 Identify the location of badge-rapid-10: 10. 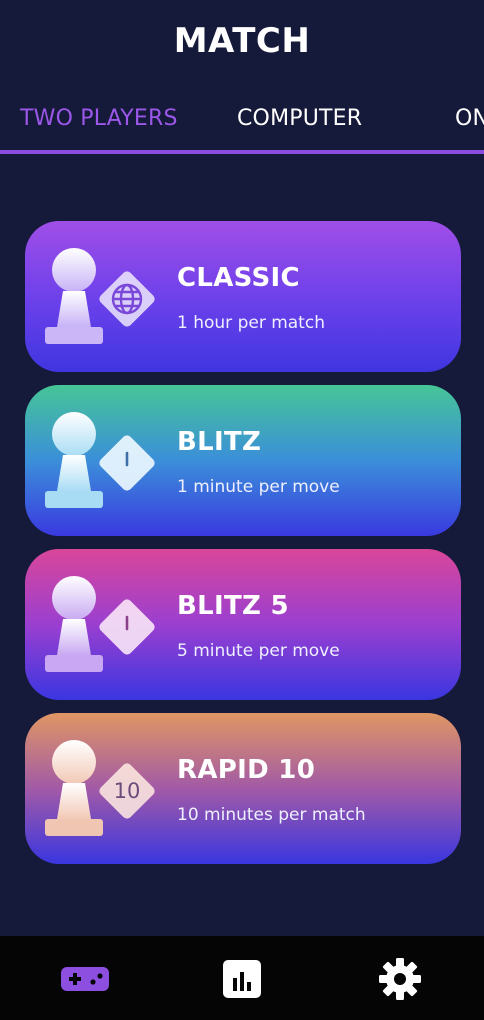
(127, 791).